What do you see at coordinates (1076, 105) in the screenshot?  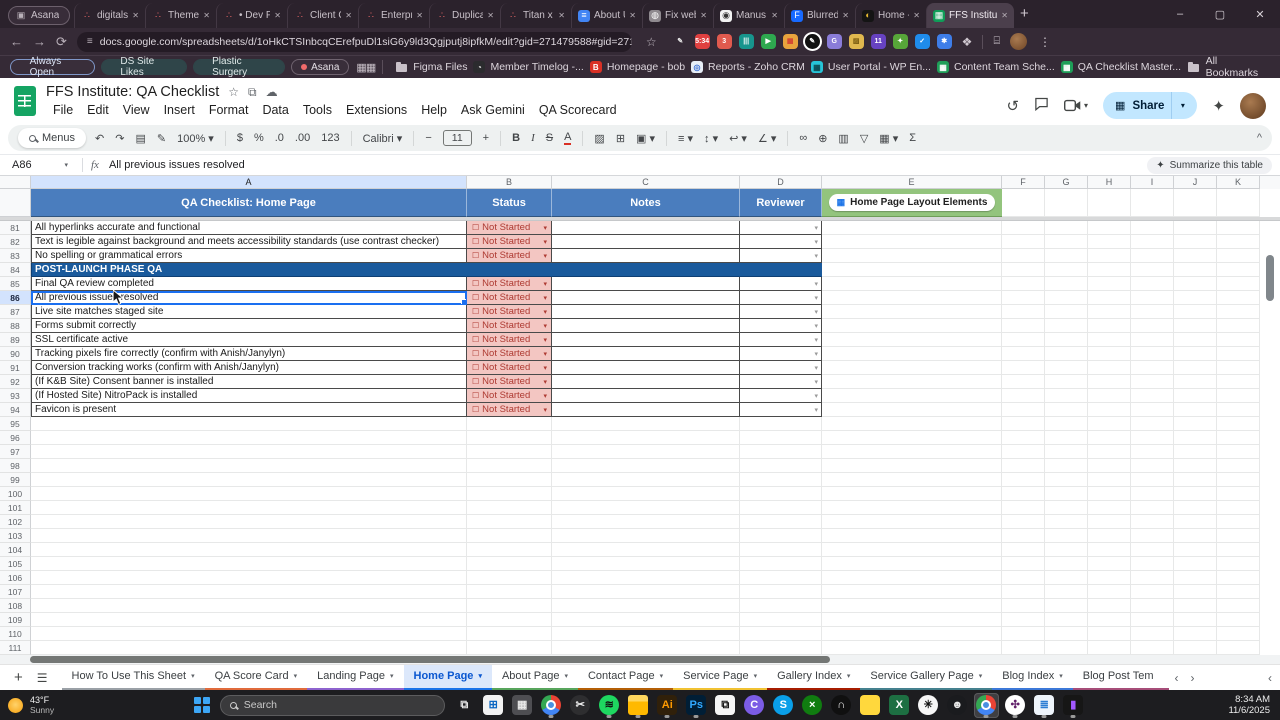 I see `meet-button: ▾` at bounding box center [1076, 105].